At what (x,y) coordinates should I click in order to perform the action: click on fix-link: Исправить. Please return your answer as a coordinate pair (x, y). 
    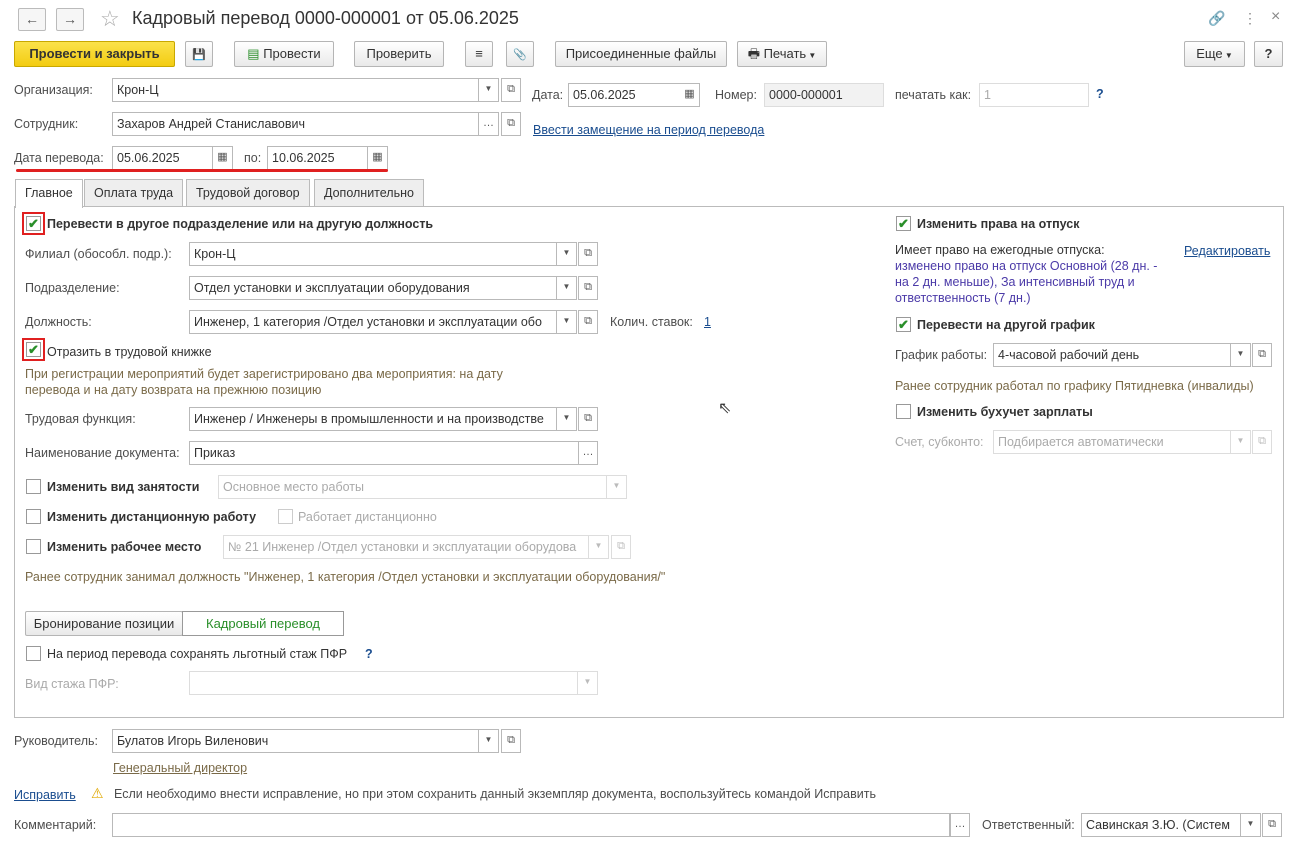
    Looking at the image, I should click on (45, 795).